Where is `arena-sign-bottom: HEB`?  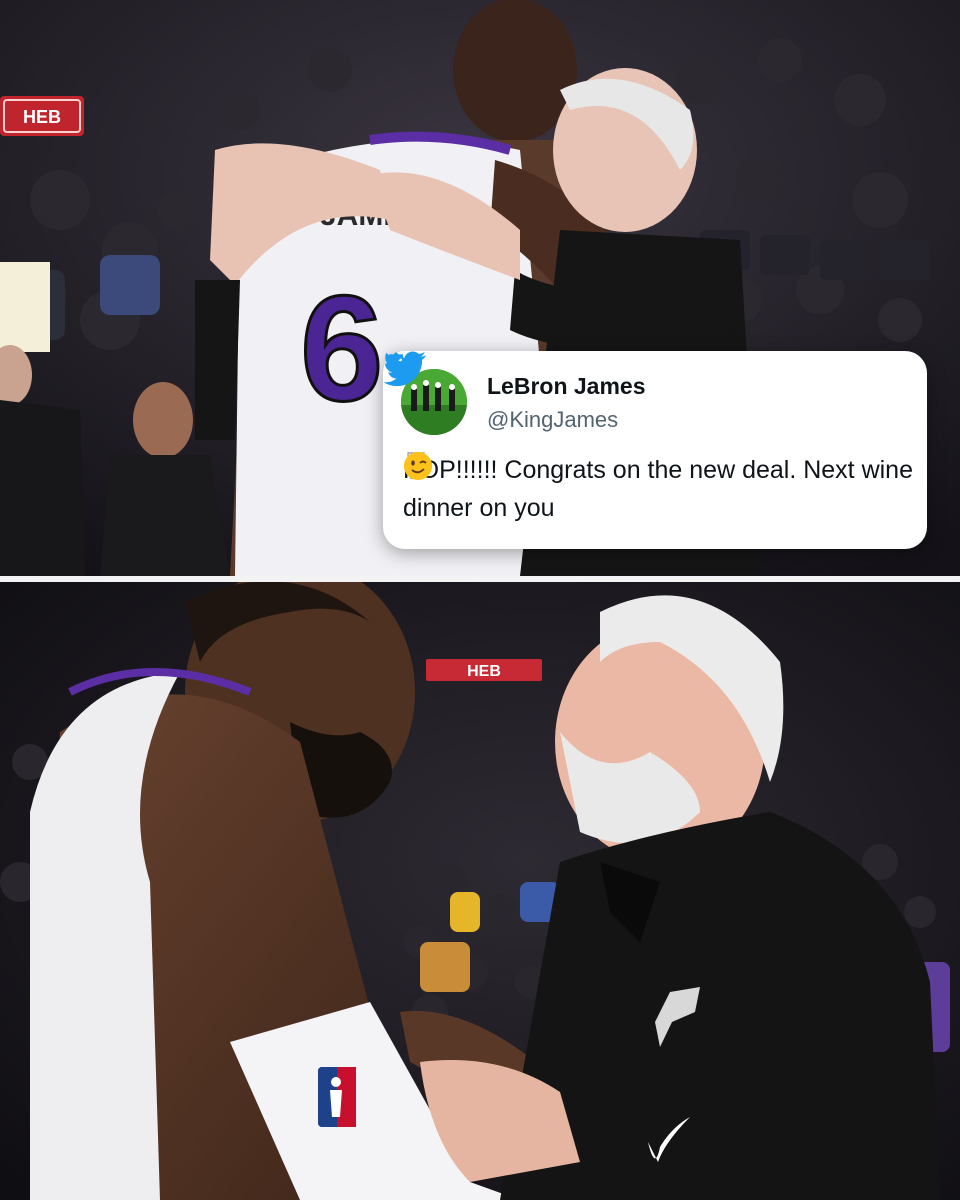 arena-sign-bottom: HEB is located at coordinates (484, 670).